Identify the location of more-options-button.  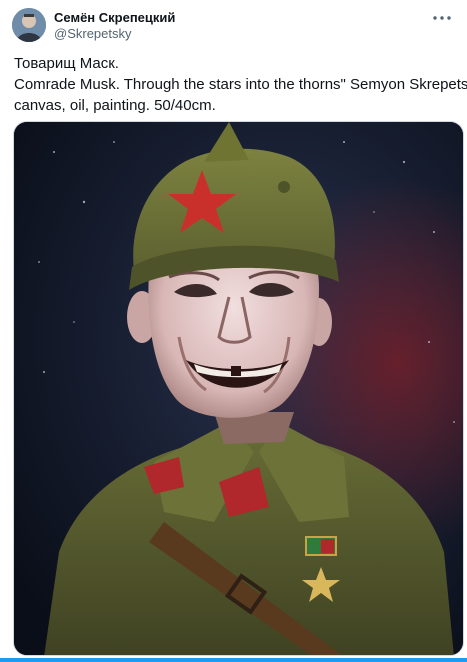
(442, 18).